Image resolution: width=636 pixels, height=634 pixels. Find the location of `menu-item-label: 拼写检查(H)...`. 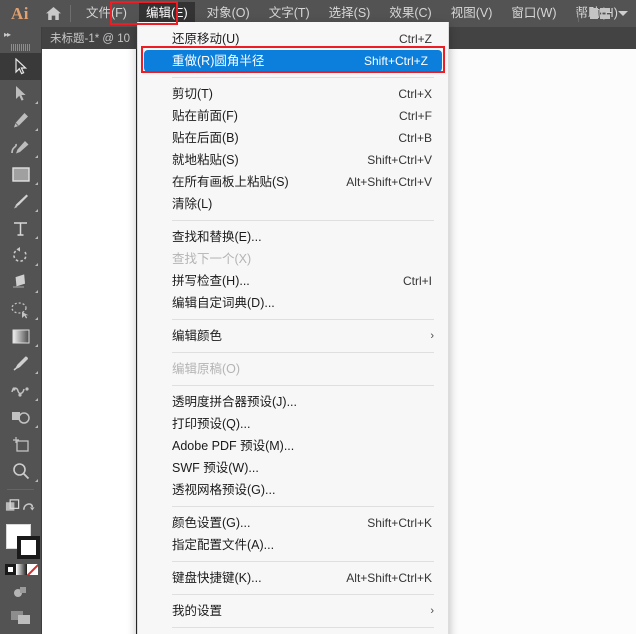

menu-item-label: 拼写检查(H)... is located at coordinates (211, 281).